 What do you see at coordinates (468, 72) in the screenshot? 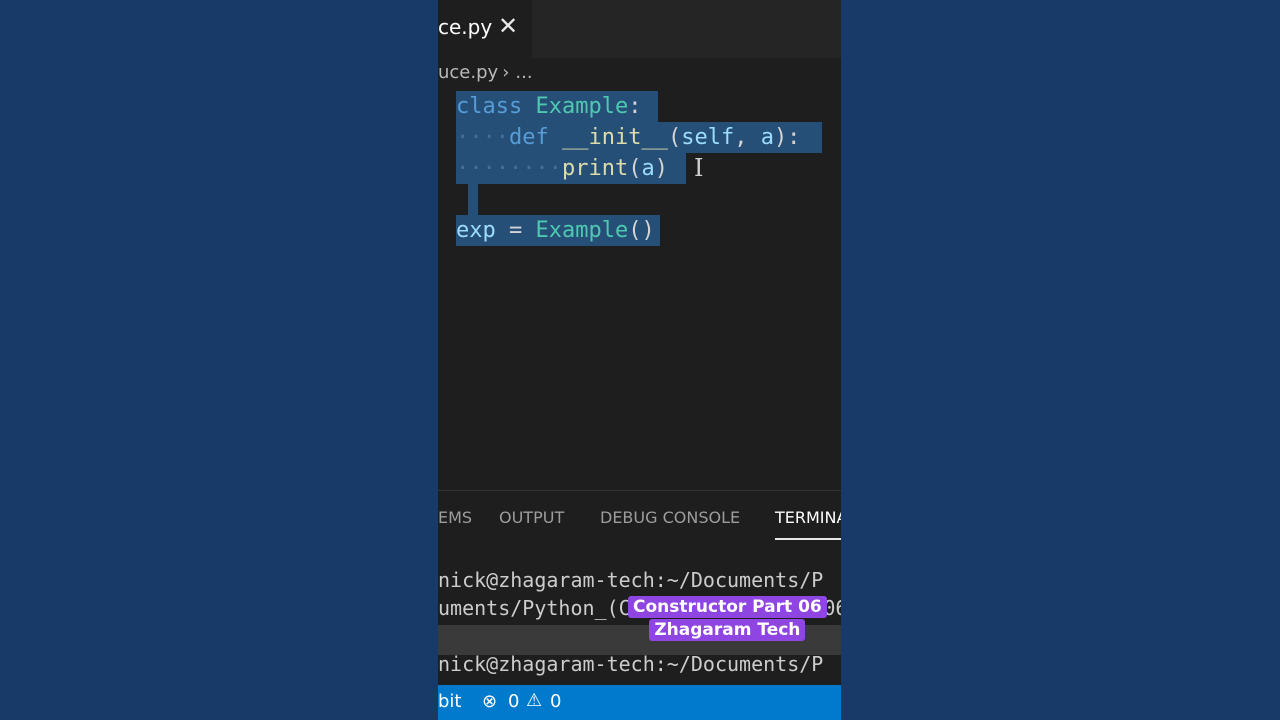
I see `breadcrumb-file: uce.py` at bounding box center [468, 72].